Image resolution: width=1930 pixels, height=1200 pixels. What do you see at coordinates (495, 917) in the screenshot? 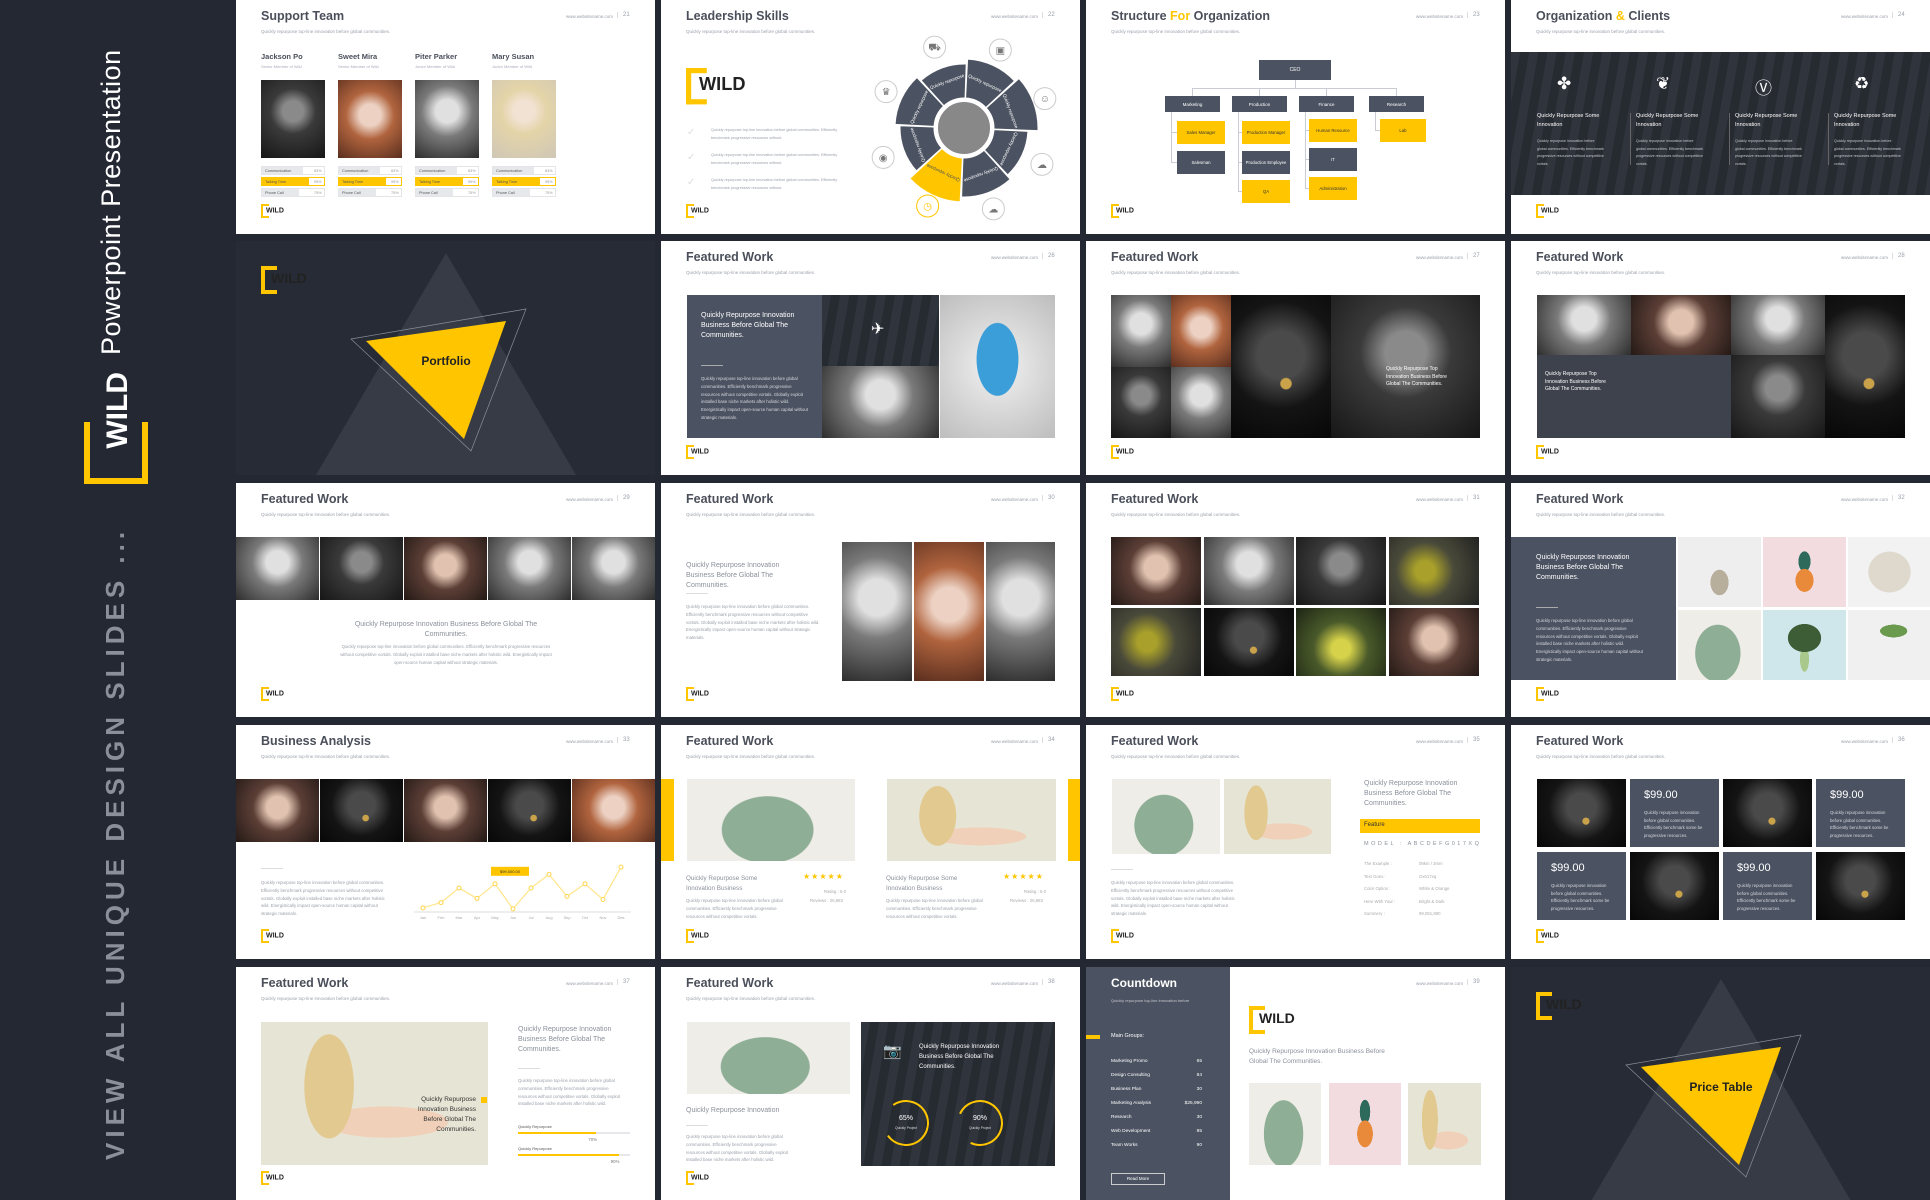
I see `x-tick-label: May` at bounding box center [495, 917].